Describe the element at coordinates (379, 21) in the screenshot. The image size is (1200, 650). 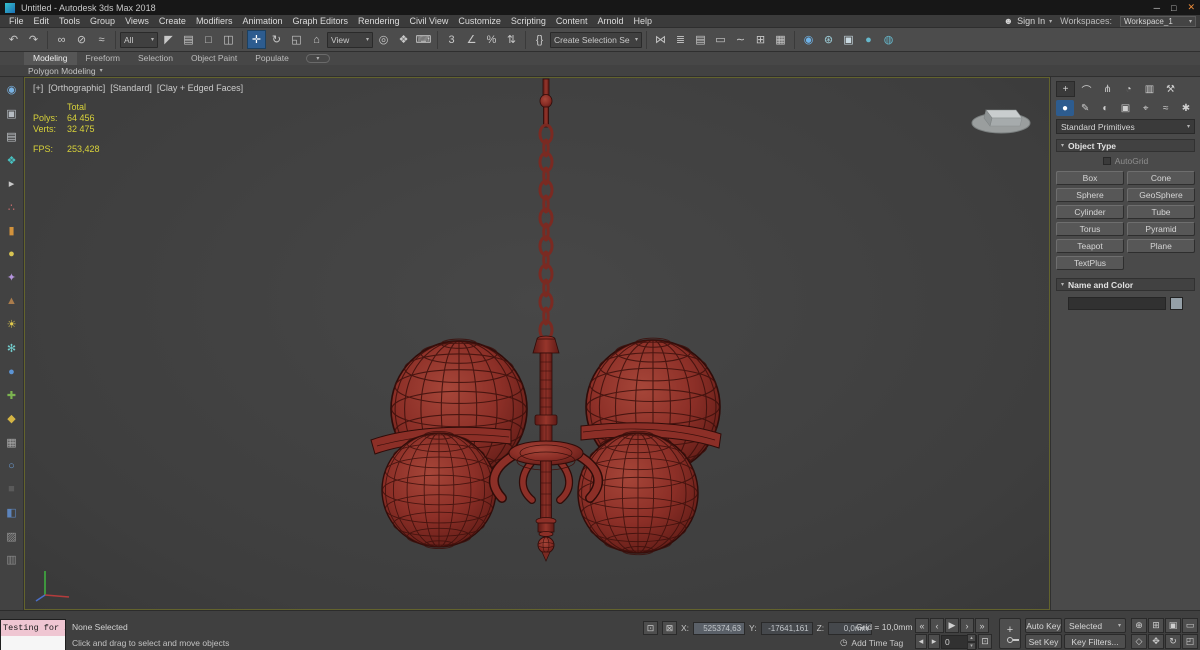
I see `menu-item: Rendering` at that location.